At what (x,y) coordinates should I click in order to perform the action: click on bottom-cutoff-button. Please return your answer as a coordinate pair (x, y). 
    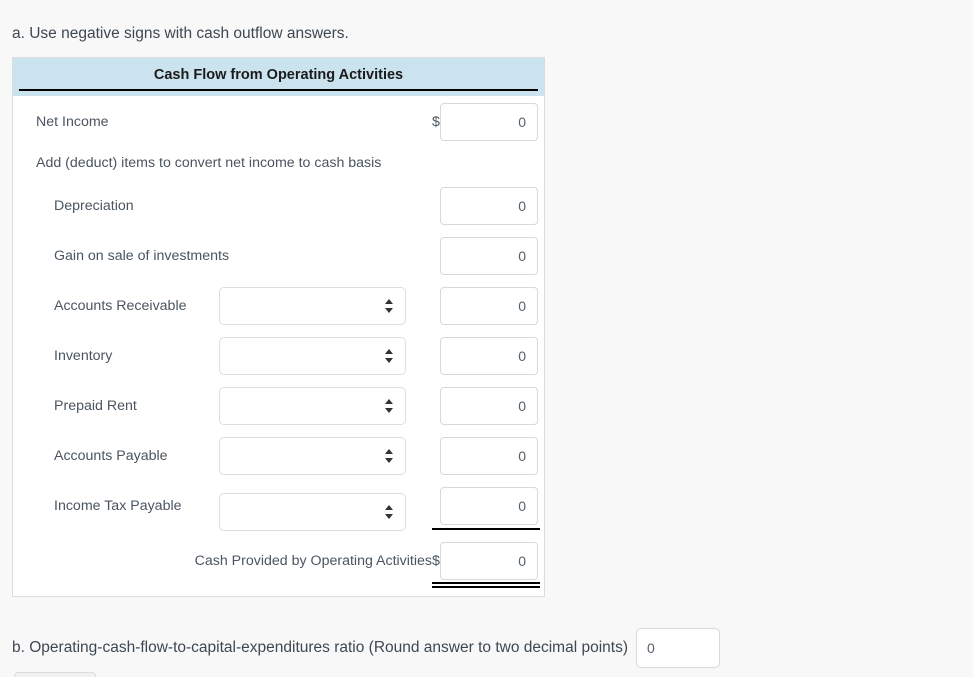
    Looking at the image, I should click on (55, 674).